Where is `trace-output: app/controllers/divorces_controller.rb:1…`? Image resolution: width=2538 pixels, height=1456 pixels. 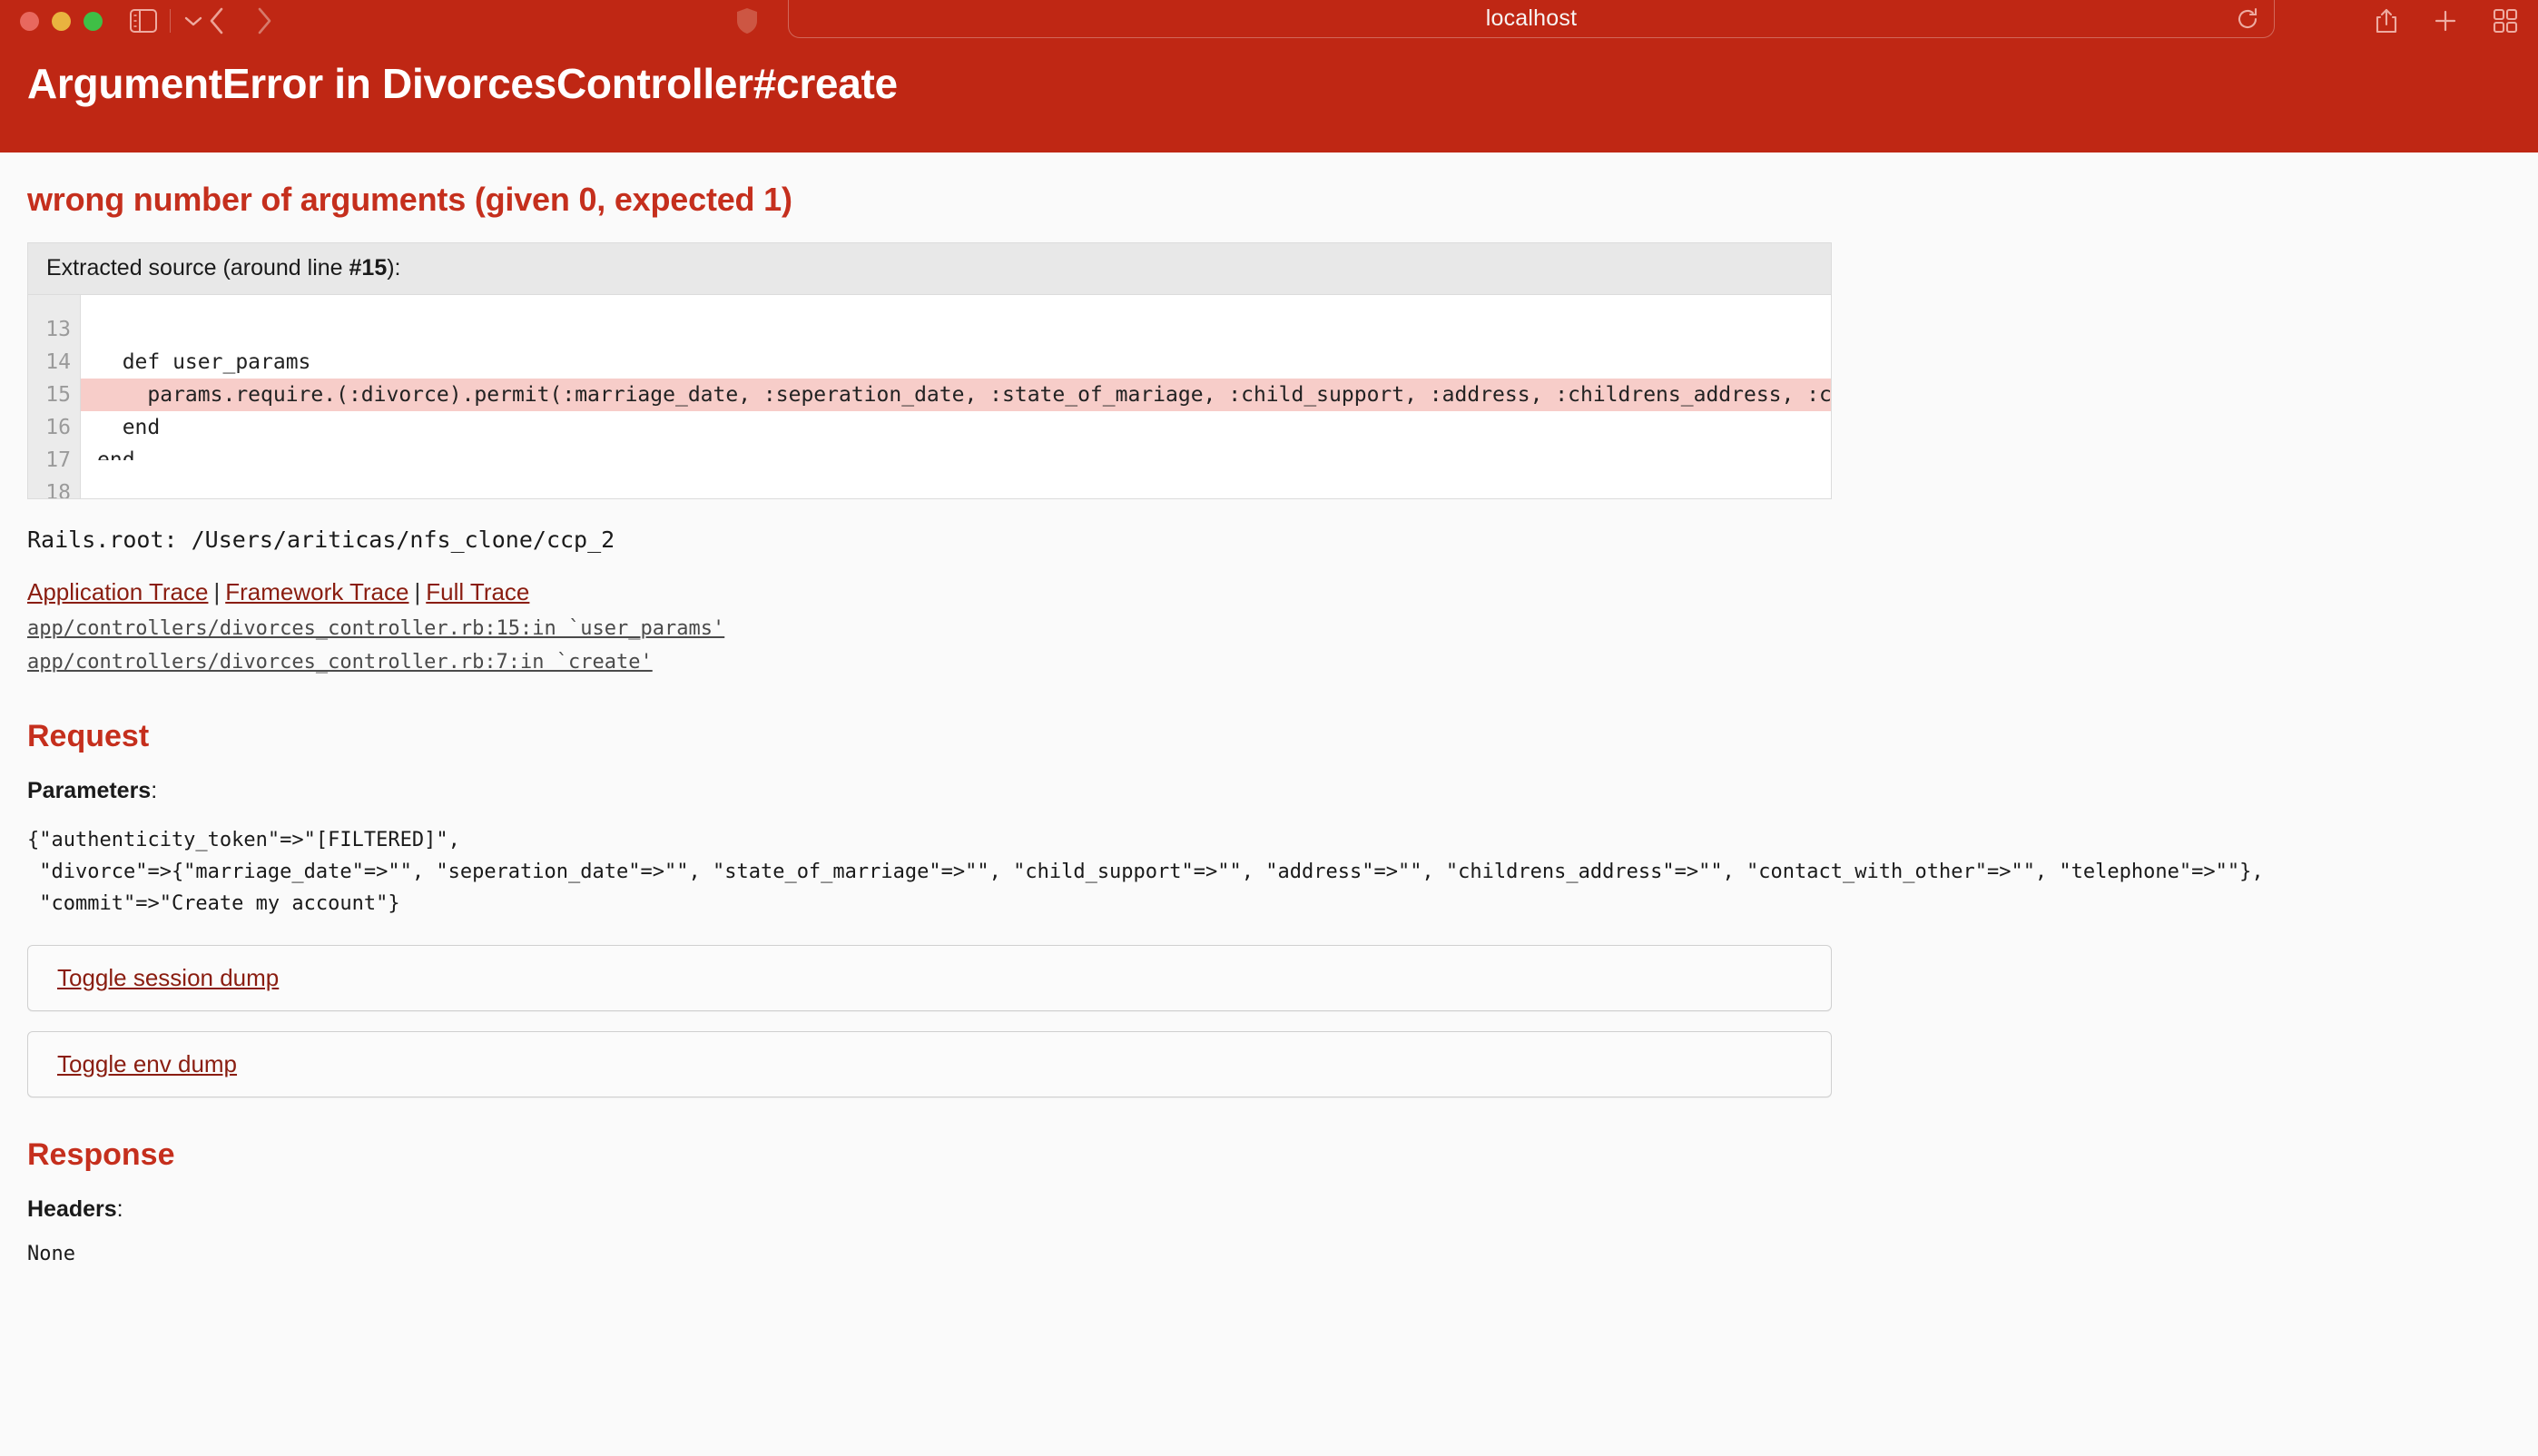
trace-output: app/controllers/divorces_controller.rb:1… is located at coordinates (1269, 645).